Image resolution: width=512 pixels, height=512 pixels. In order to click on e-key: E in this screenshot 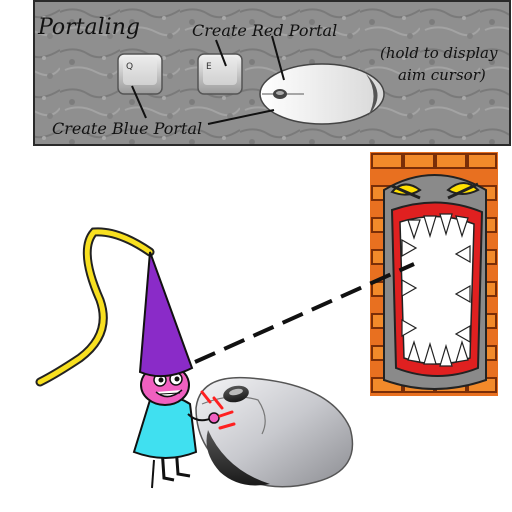, I will do `click(220, 74)`.